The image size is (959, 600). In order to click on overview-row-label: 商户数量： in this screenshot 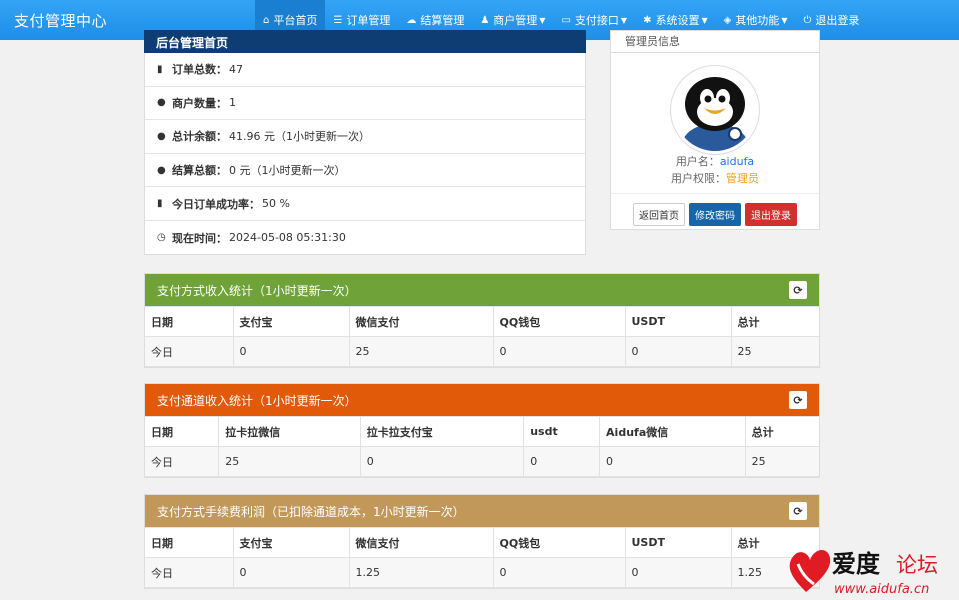, I will do `click(199, 103)`.